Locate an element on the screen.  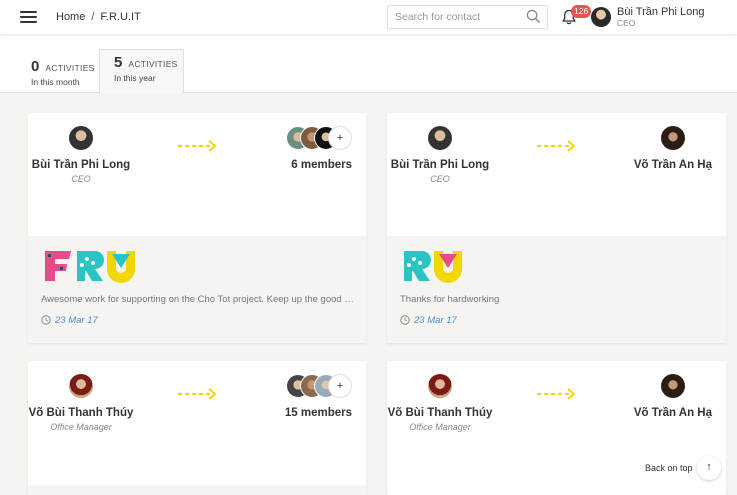
tab-count: 5 is located at coordinates (118, 62).